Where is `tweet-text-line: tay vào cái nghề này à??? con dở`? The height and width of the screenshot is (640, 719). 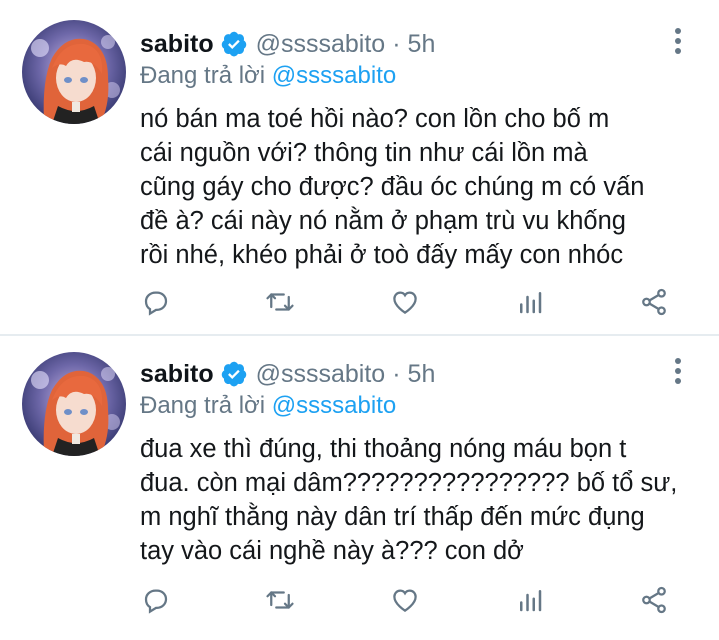
tweet-text-line: tay vào cái nghề này à??? con dở is located at coordinates (332, 551).